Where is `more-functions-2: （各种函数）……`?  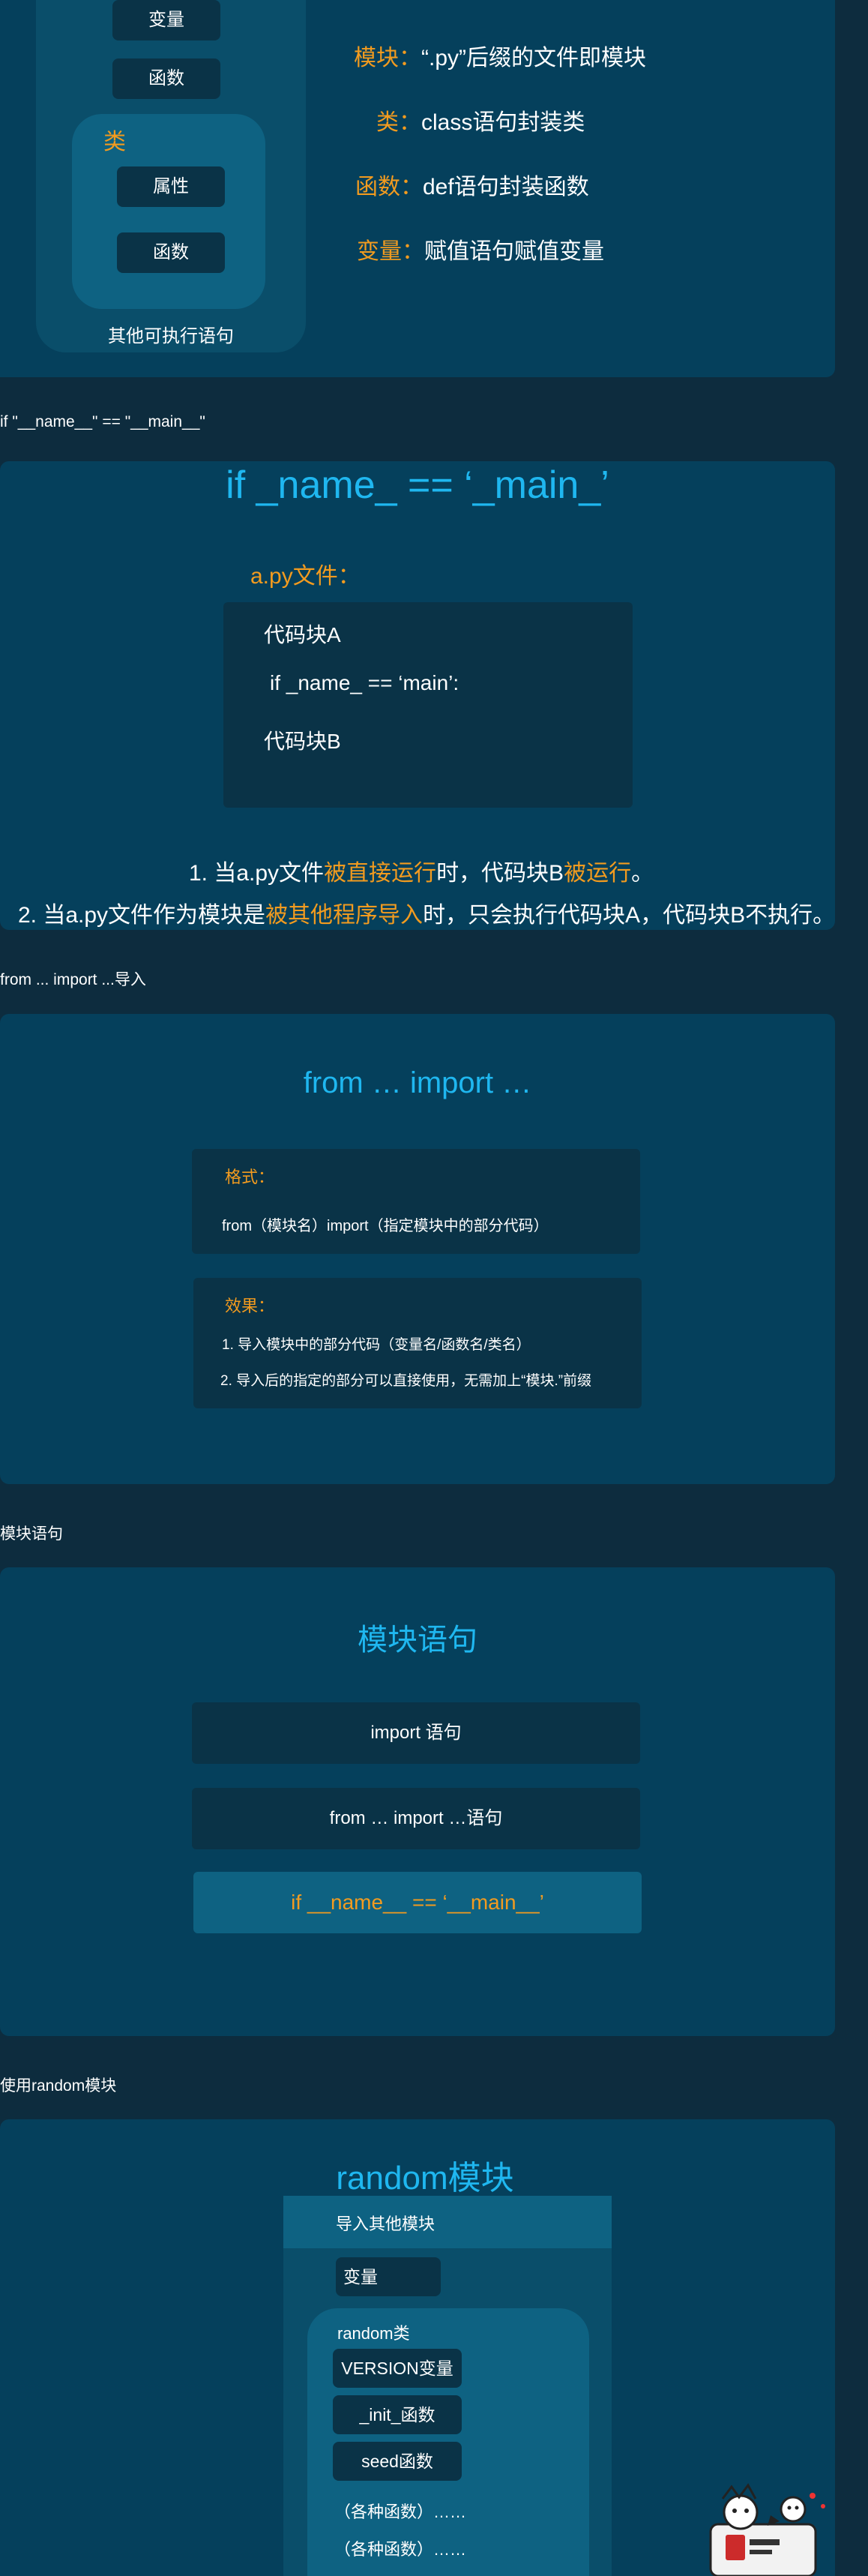 more-functions-2: （各种函数）…… is located at coordinates (400, 2549).